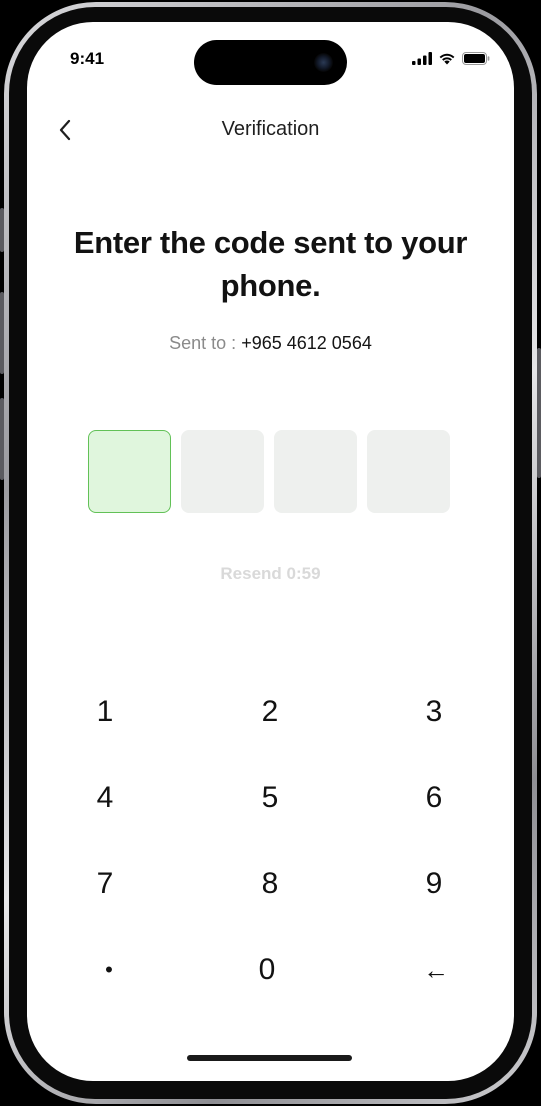  Describe the element at coordinates (434, 712) in the screenshot. I see `keypad-key-3: 3` at that location.